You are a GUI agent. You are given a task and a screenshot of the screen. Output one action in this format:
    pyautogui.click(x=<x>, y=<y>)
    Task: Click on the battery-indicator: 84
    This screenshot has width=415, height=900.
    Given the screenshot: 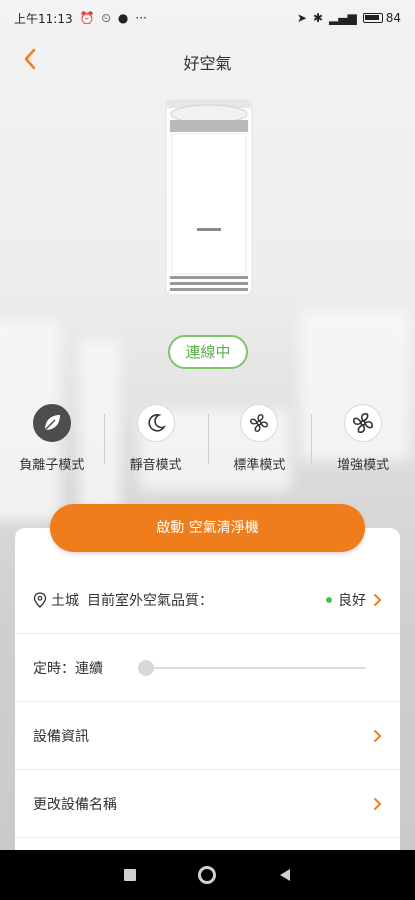 What is the action you would take?
    pyautogui.click(x=381, y=18)
    